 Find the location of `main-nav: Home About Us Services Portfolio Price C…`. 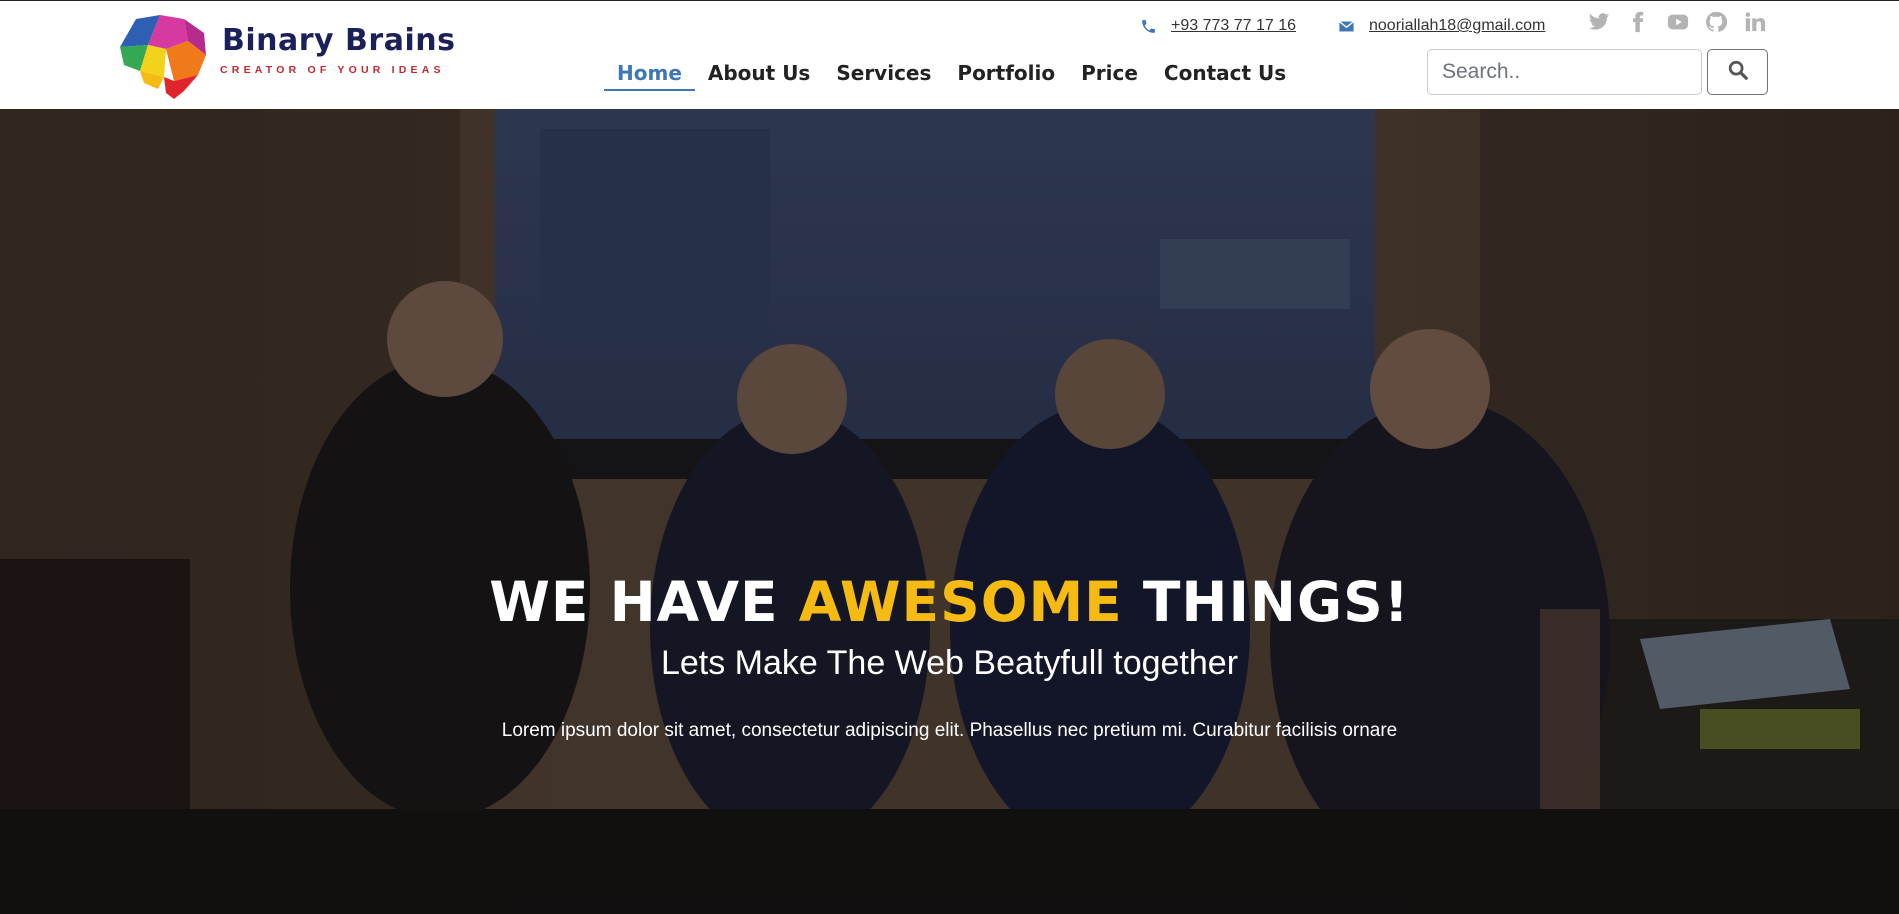

main-nav: Home About Us Services Portfolio Price C… is located at coordinates (951, 76).